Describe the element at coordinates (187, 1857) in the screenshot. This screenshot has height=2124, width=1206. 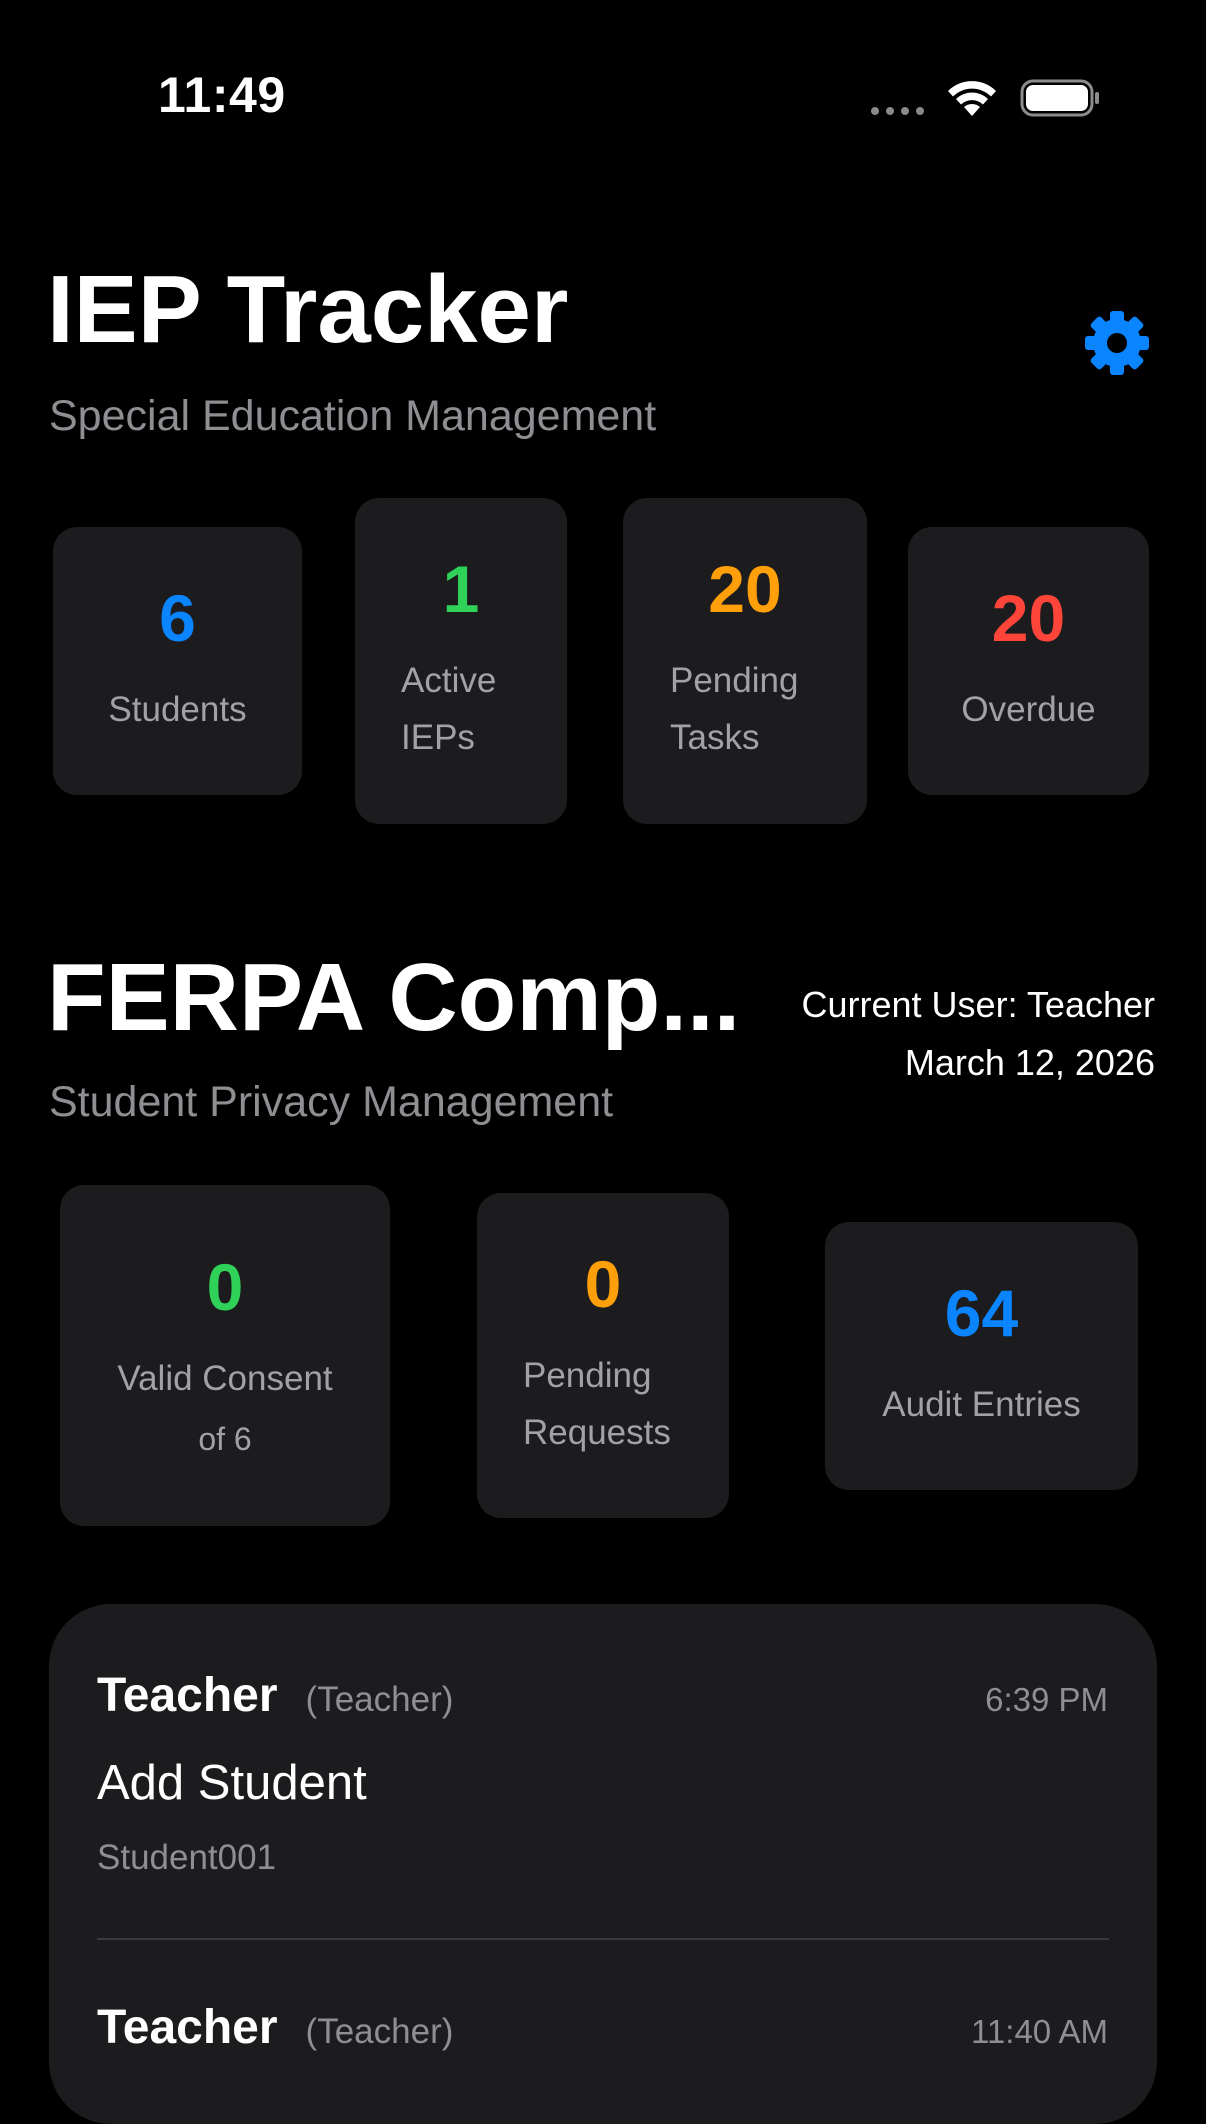
I see `log-entry-target: Student001` at that location.